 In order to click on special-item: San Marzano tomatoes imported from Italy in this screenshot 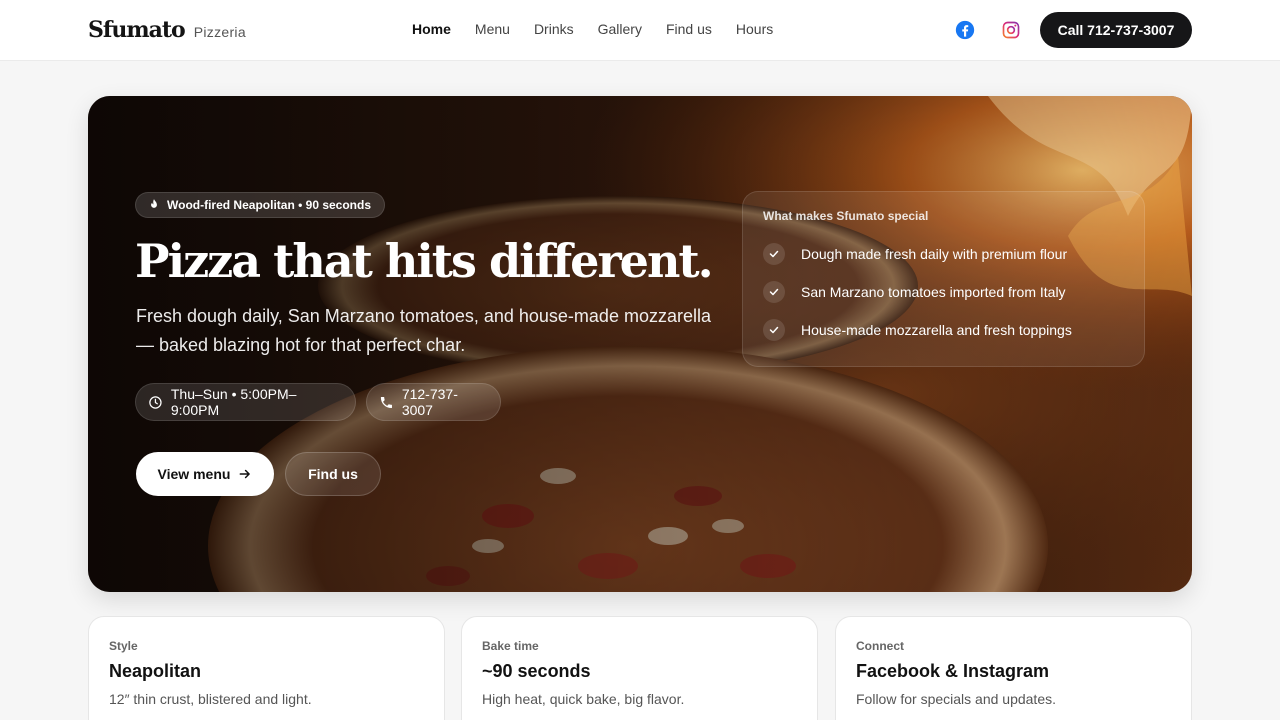, I will do `click(914, 292)`.